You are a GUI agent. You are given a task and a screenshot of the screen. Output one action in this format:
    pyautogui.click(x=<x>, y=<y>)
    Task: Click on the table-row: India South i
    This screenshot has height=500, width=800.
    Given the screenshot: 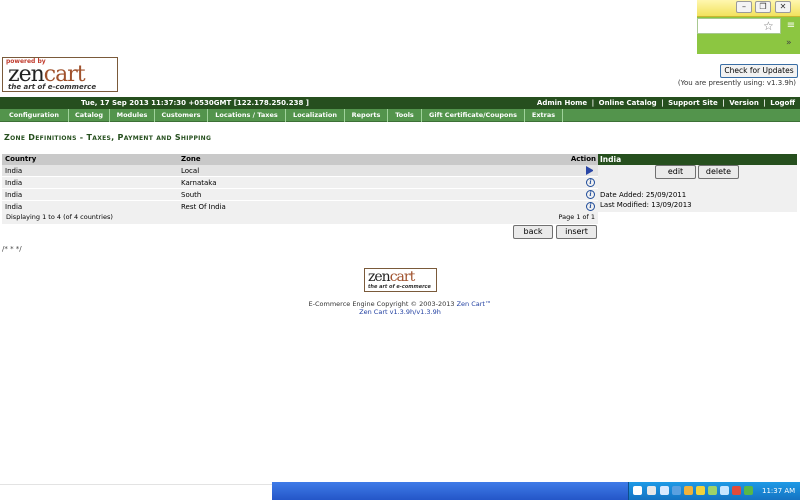 What is the action you would take?
    pyautogui.click(x=300, y=195)
    